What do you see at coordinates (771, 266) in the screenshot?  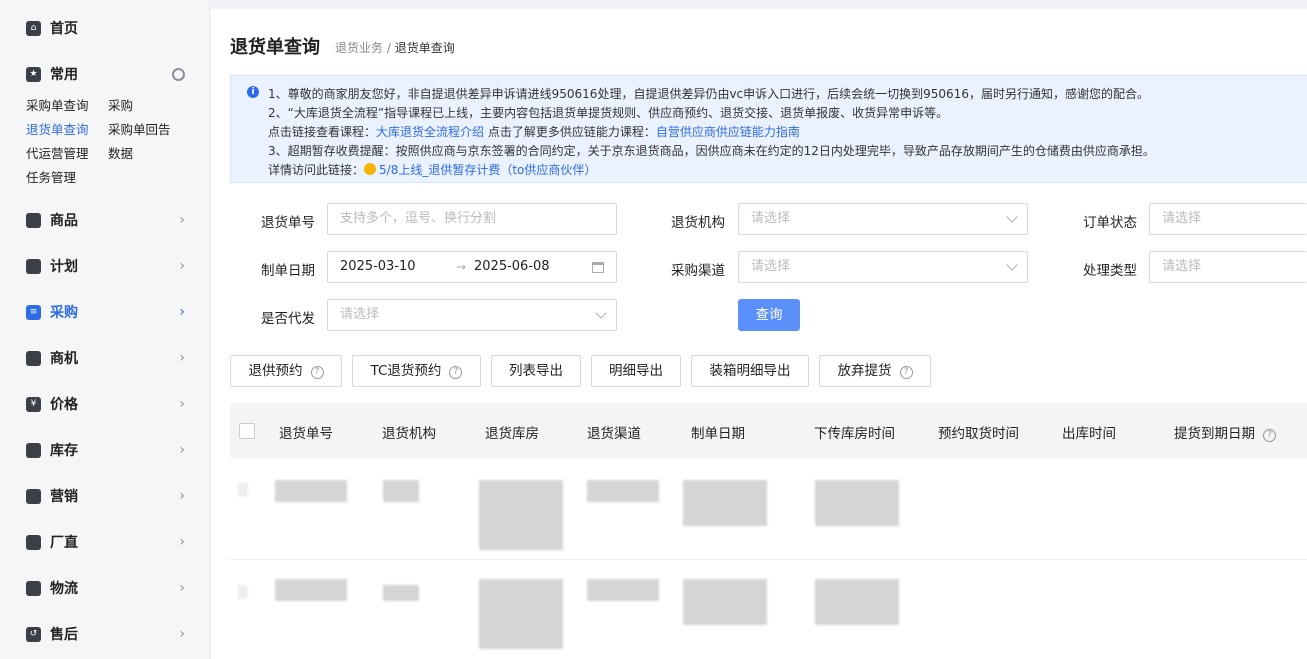 I see `channel-placeholder: 请选择` at bounding box center [771, 266].